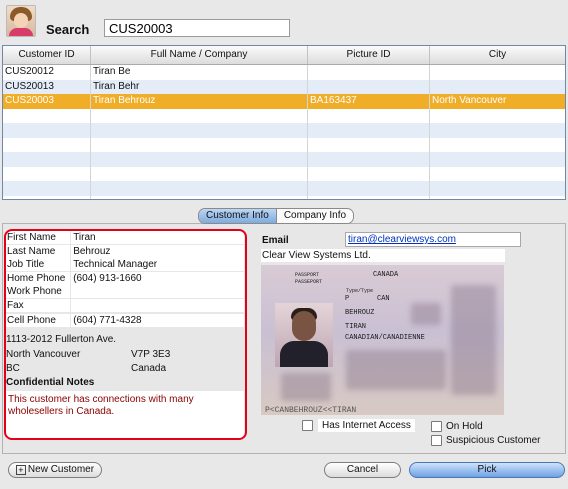  What do you see at coordinates (369, 101) in the screenshot?
I see `cell: BA163437` at bounding box center [369, 101].